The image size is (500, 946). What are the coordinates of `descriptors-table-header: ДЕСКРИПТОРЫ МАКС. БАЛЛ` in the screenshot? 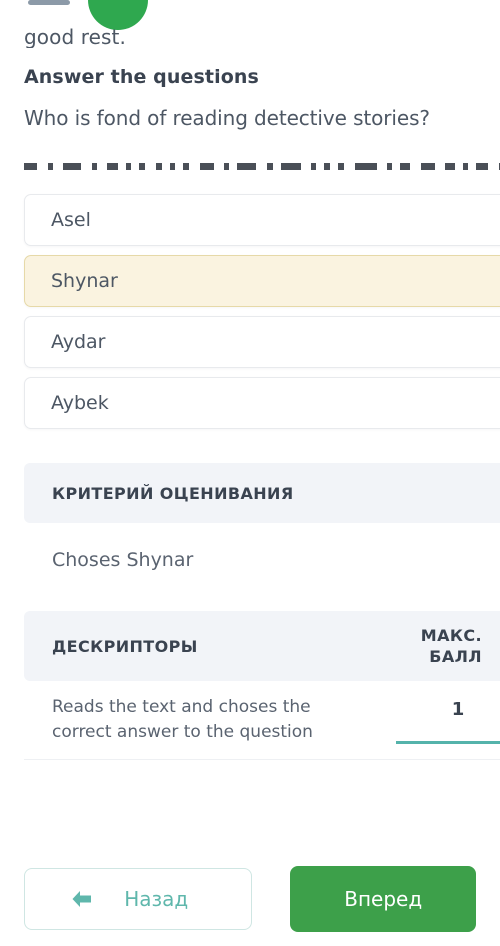 It's located at (262, 646).